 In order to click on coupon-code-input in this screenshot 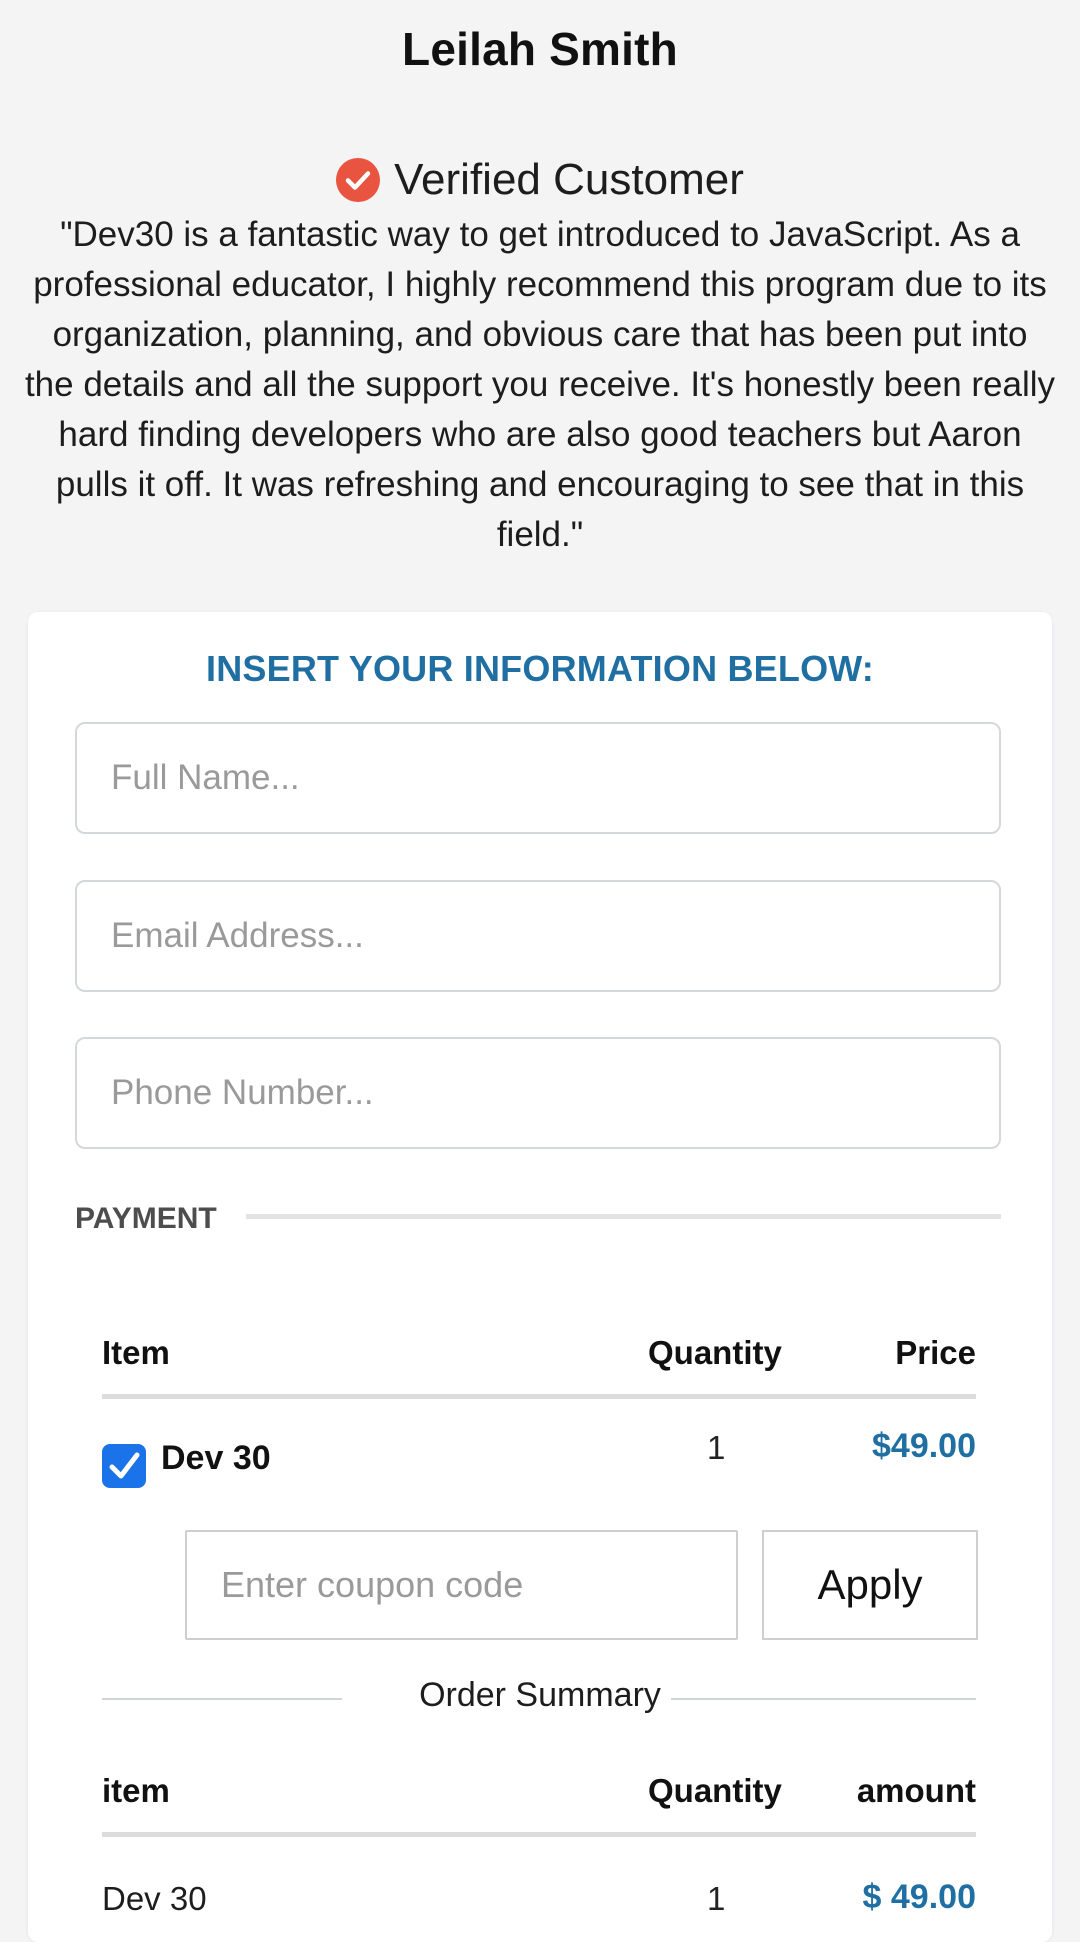, I will do `click(461, 1585)`.